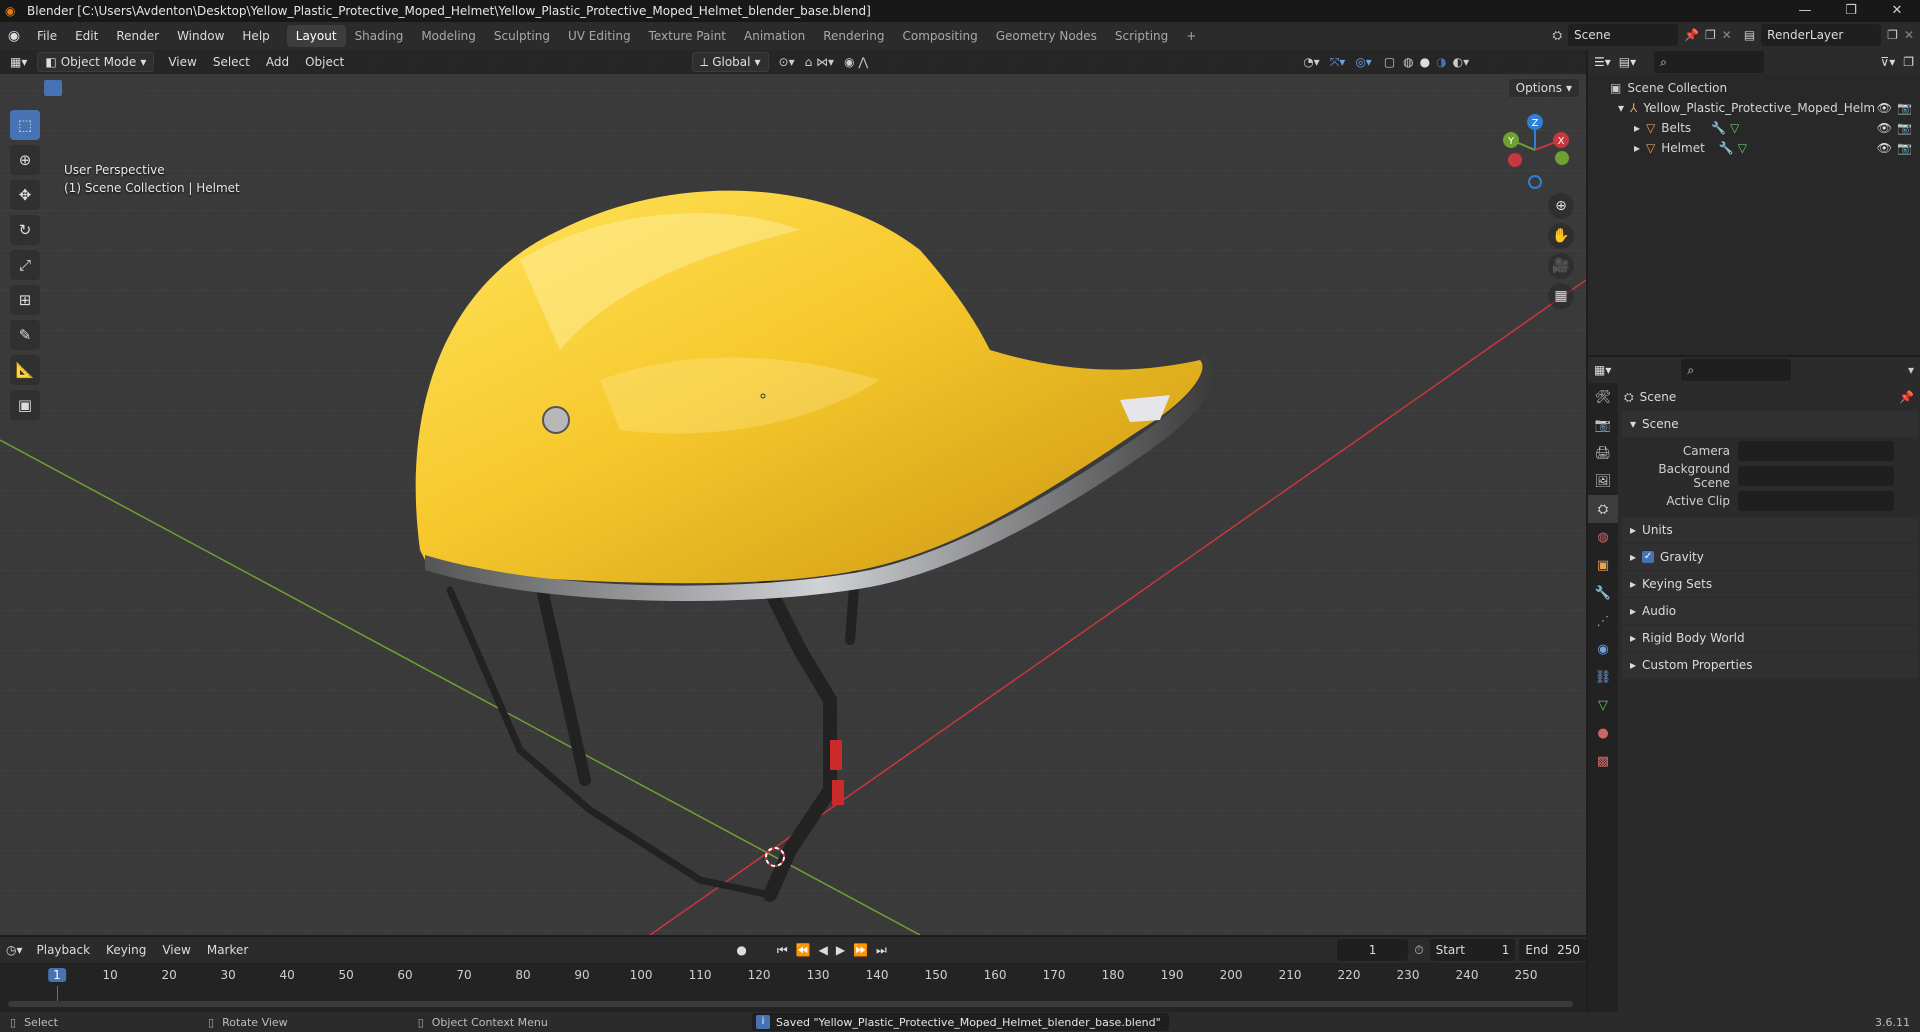  I want to click on pin-icon: 📌, so click(1906, 397).